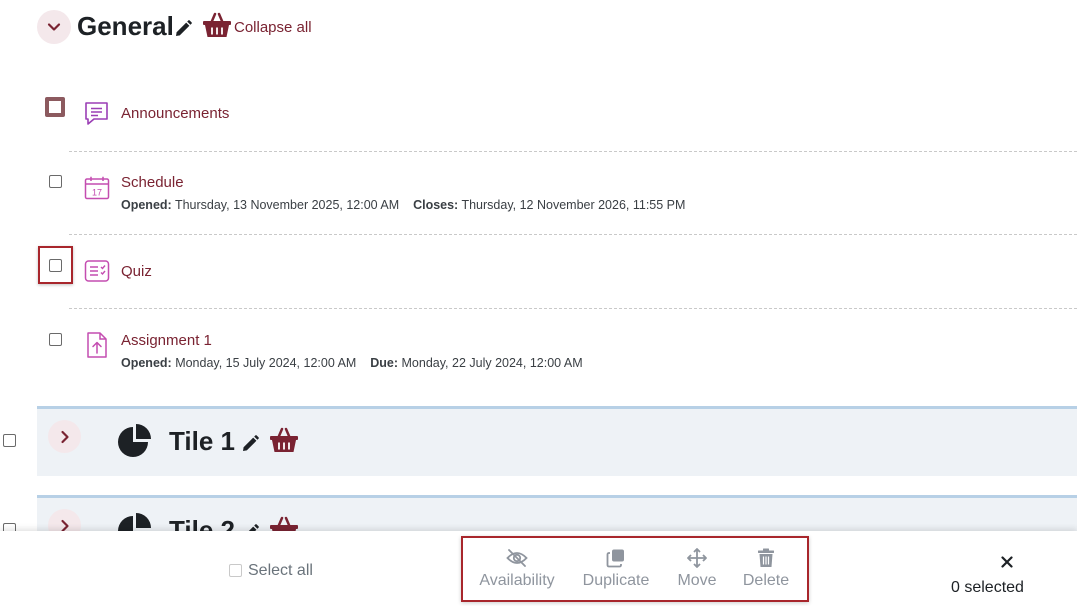  I want to click on forum-icon, so click(96, 113).